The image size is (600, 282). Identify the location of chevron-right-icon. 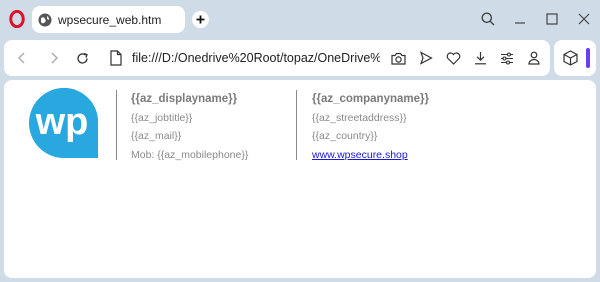
(54, 58).